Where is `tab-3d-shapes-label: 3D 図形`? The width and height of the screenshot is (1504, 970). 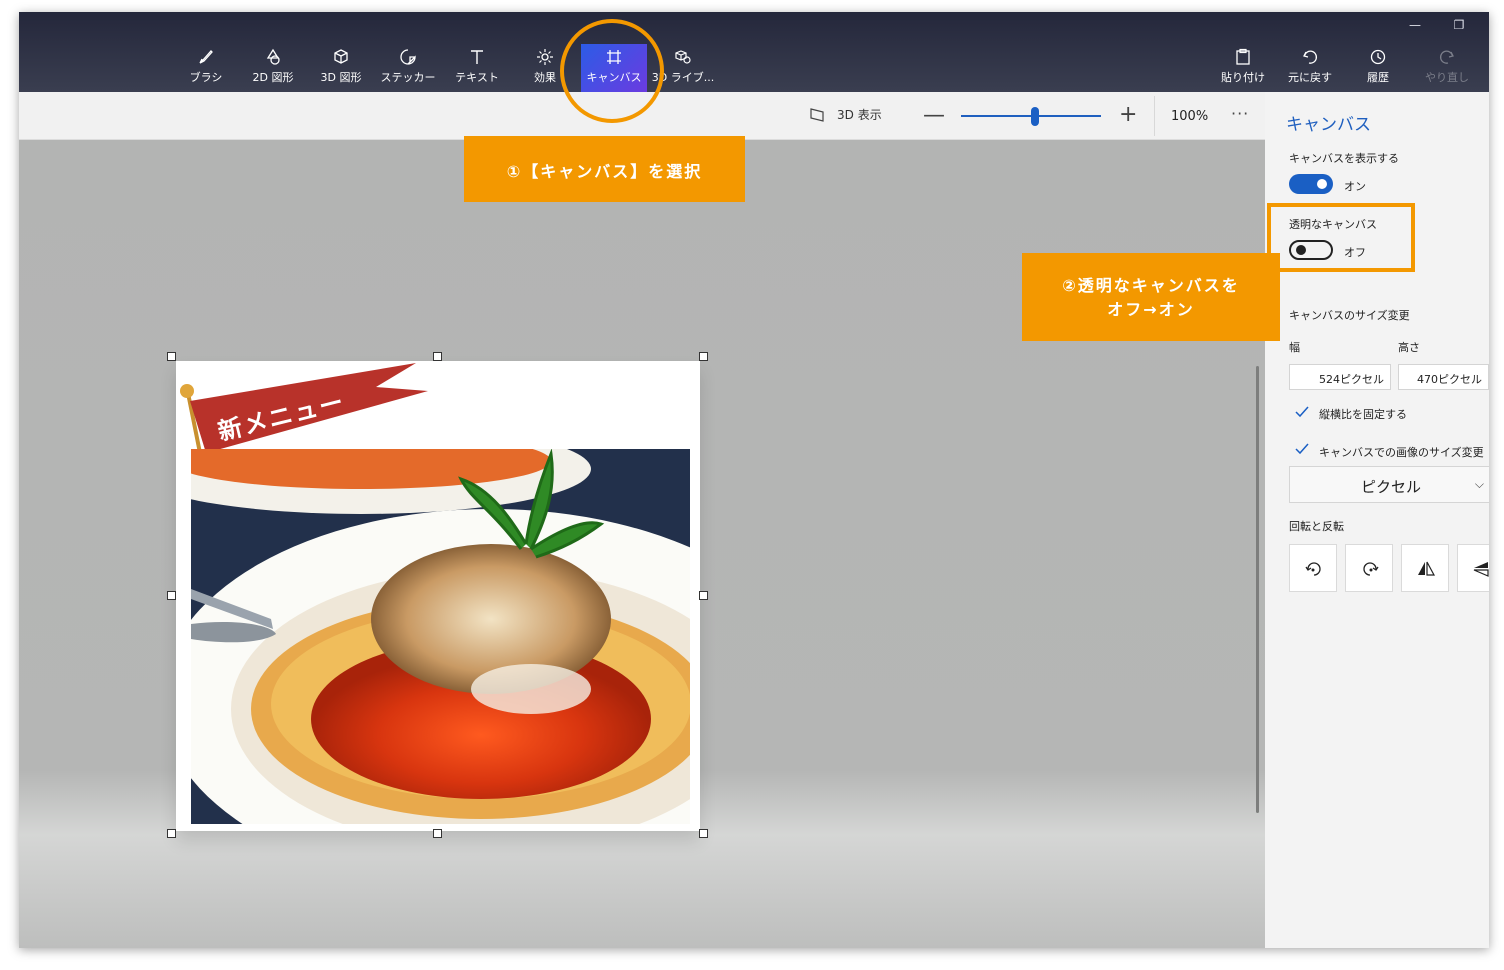 tab-3d-shapes-label: 3D 図形 is located at coordinates (341, 77).